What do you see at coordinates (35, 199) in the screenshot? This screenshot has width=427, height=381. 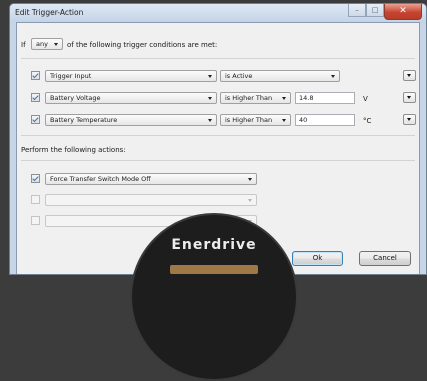 I see `action-2-checkbox` at bounding box center [35, 199].